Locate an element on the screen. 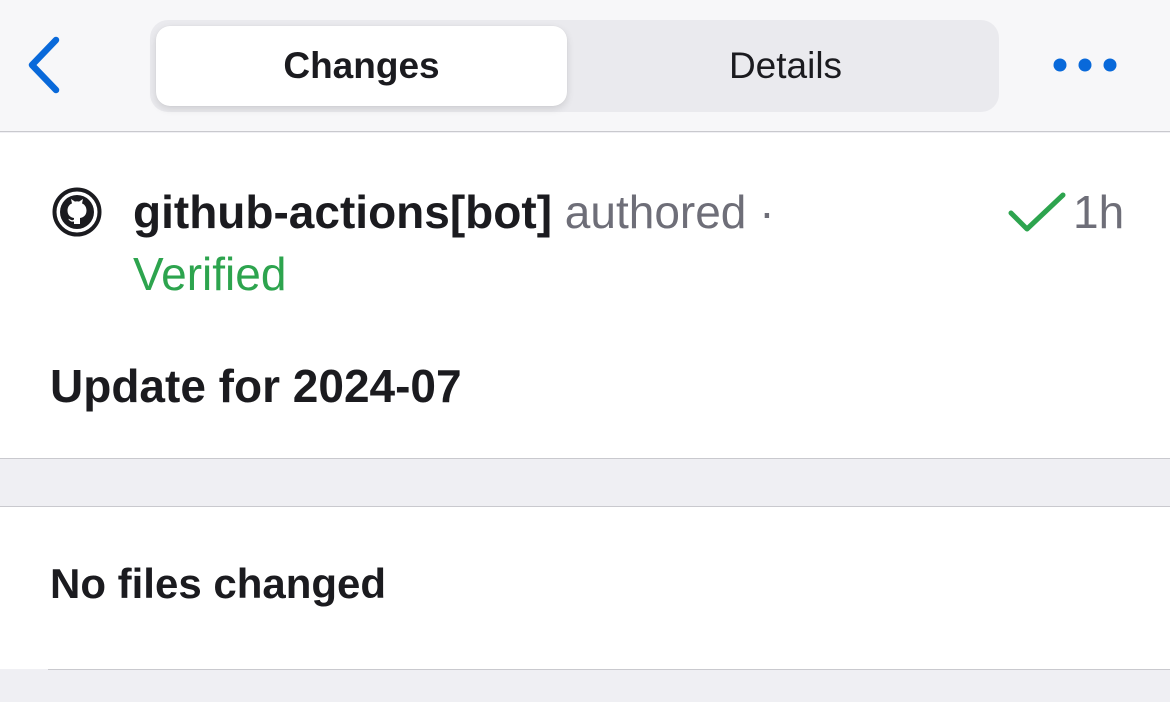 The width and height of the screenshot is (1170, 702). commit-time: 1h is located at coordinates (1099, 212).